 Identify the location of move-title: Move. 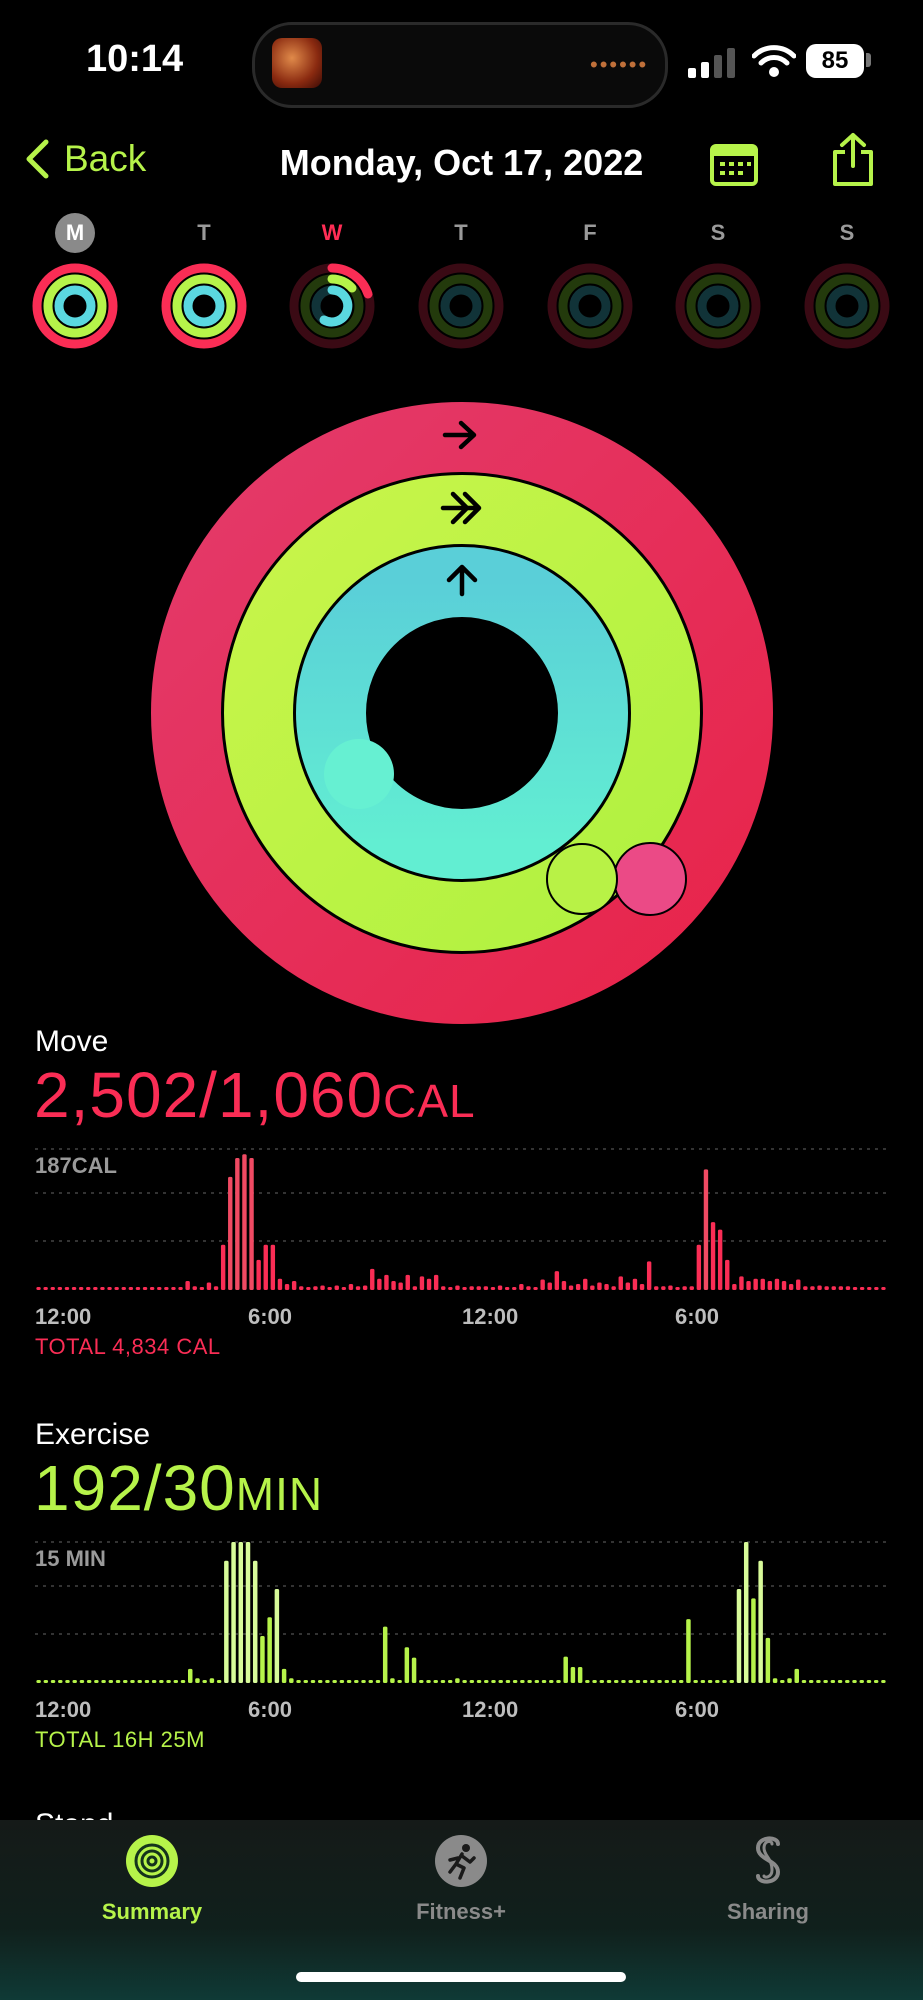
(72, 1041).